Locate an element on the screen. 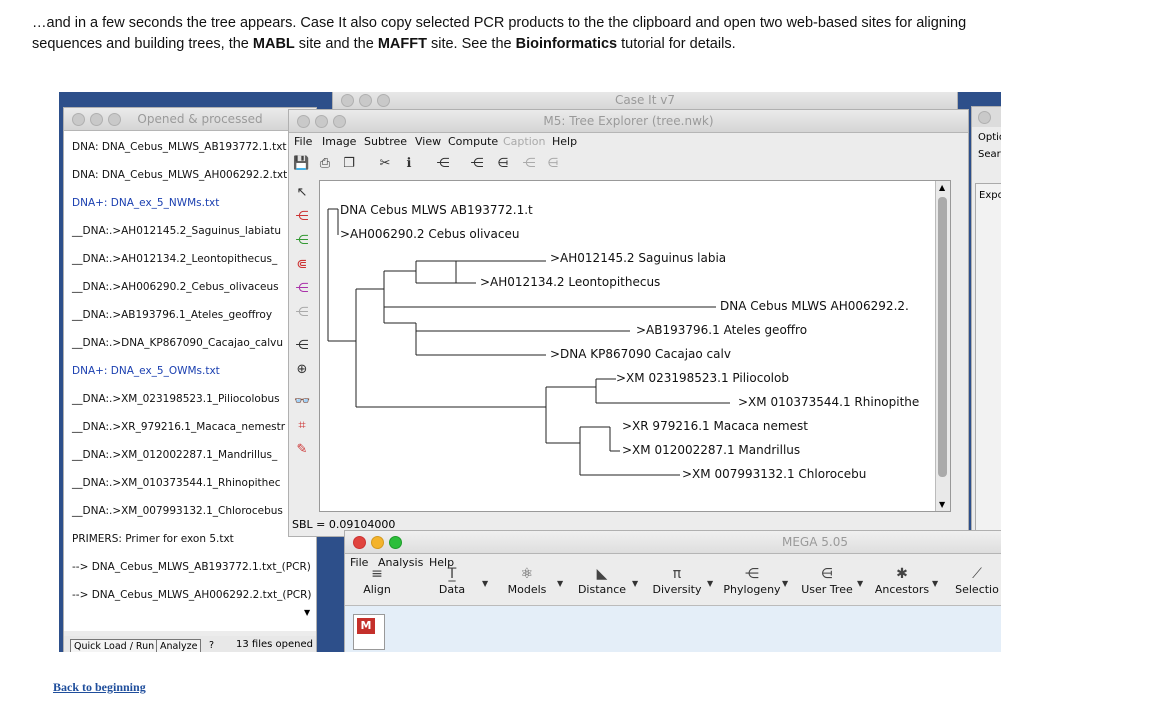  tree-leaf-label: >AB193796.1 Ateles geoffro is located at coordinates (721, 330).